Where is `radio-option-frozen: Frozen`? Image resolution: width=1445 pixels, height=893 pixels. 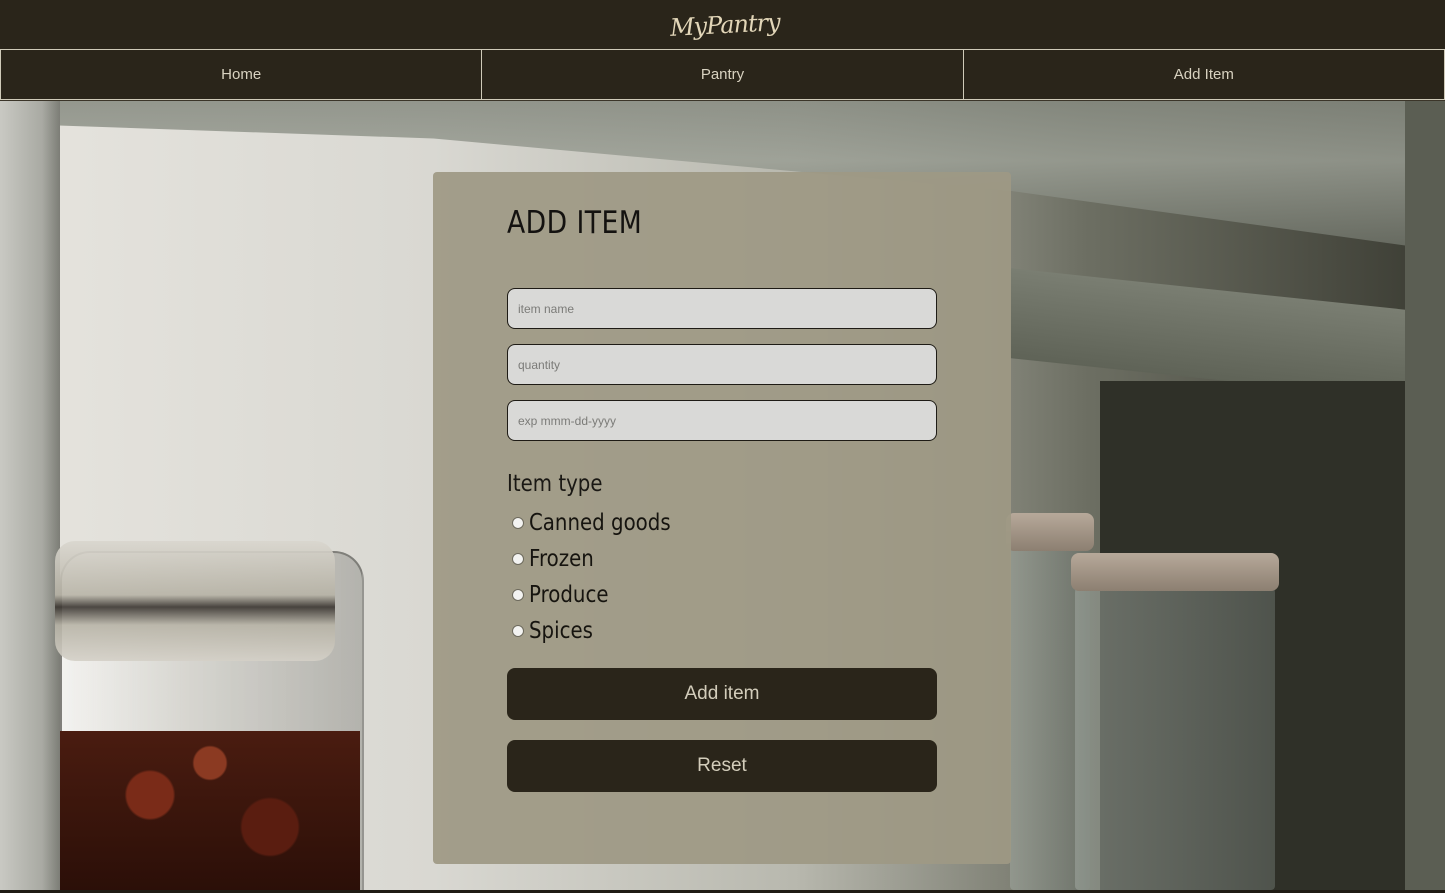
radio-option-frozen: Frozen is located at coordinates (558, 559).